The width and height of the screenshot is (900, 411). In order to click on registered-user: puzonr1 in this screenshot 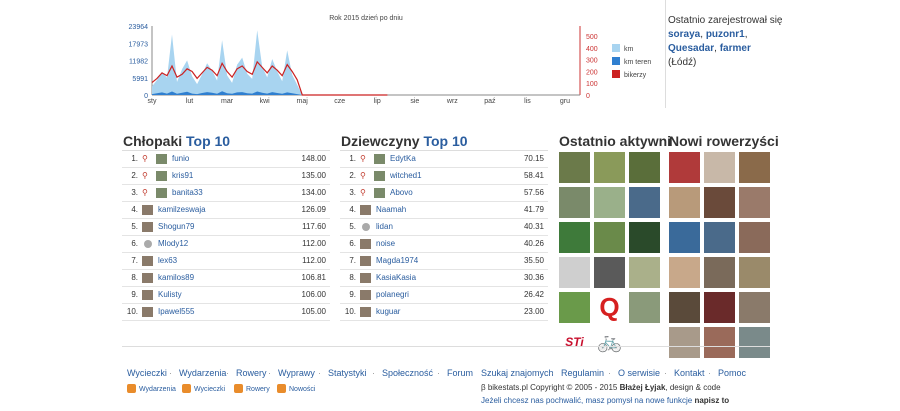, I will do `click(725, 34)`.